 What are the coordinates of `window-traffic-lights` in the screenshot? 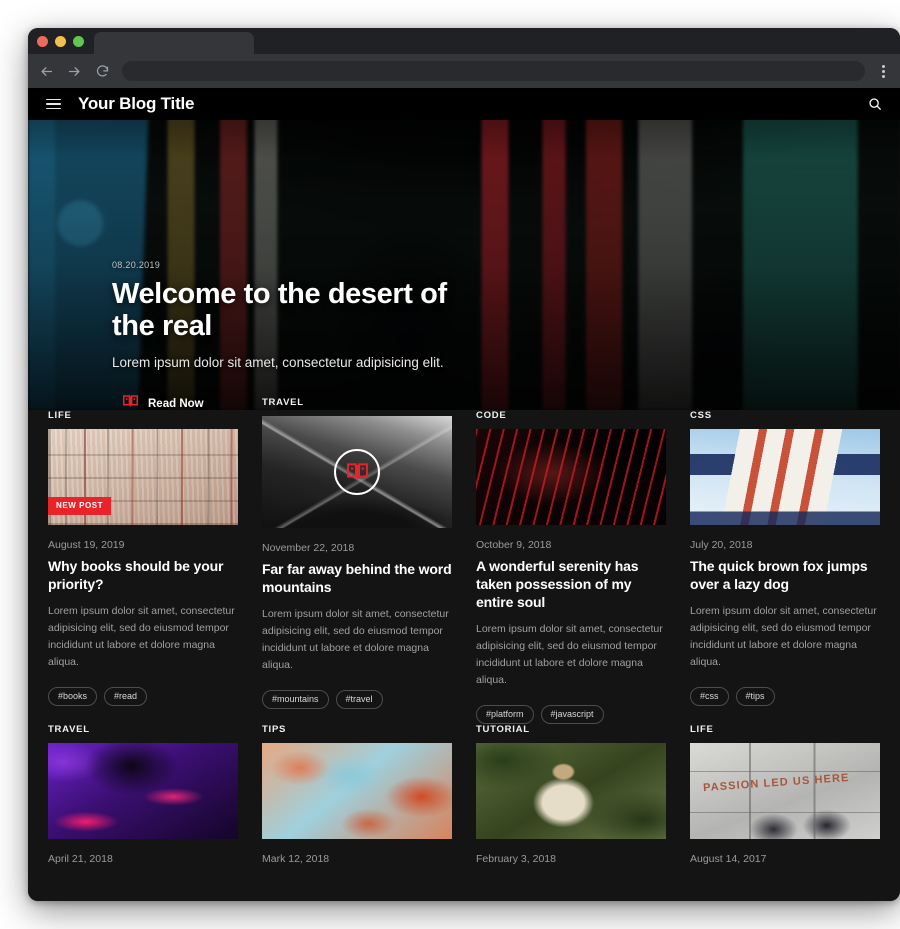 It's located at (65, 41).